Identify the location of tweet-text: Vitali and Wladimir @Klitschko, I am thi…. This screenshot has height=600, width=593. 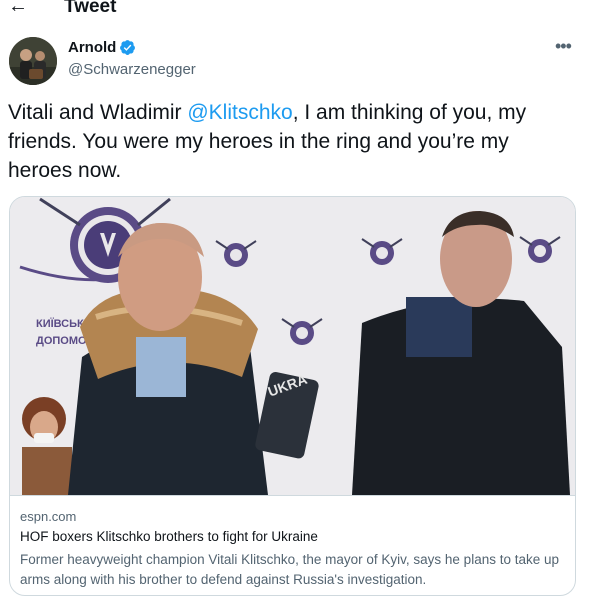
(293, 141).